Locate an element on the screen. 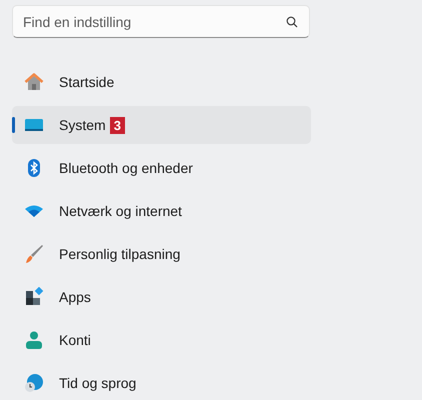  nav-label: System is located at coordinates (82, 125).